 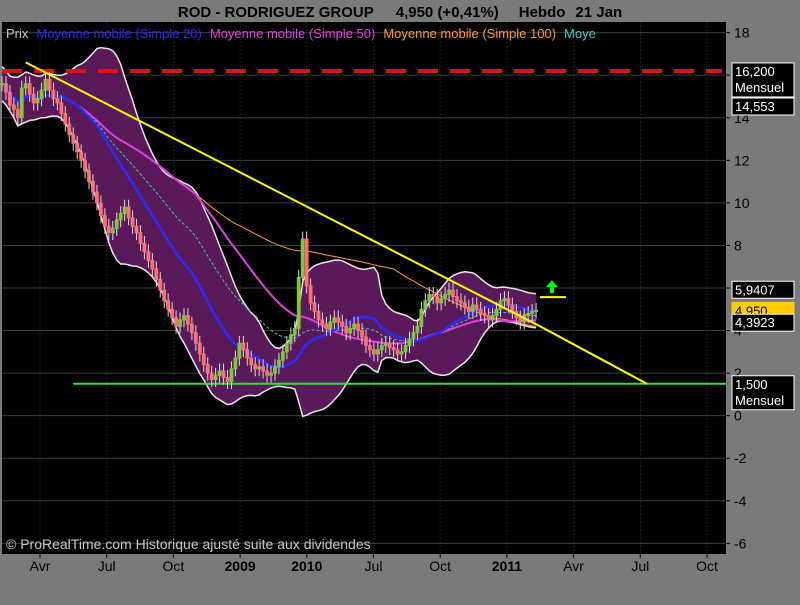 What do you see at coordinates (751, 384) in the screenshot?
I see `price-tag-value: 1,500` at bounding box center [751, 384].